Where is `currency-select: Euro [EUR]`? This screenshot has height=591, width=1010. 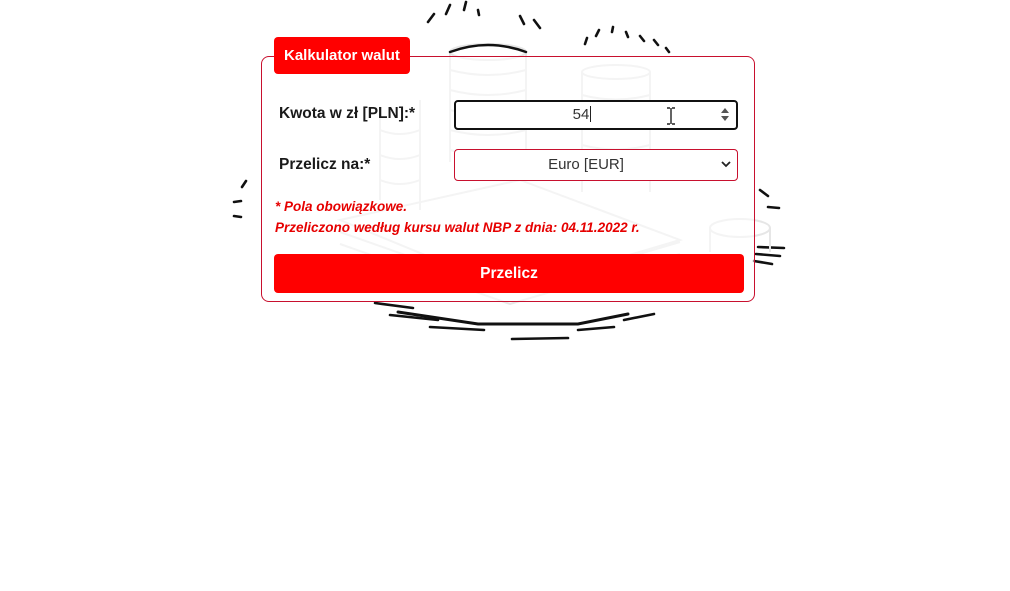 currency-select: Euro [EUR] is located at coordinates (596, 165).